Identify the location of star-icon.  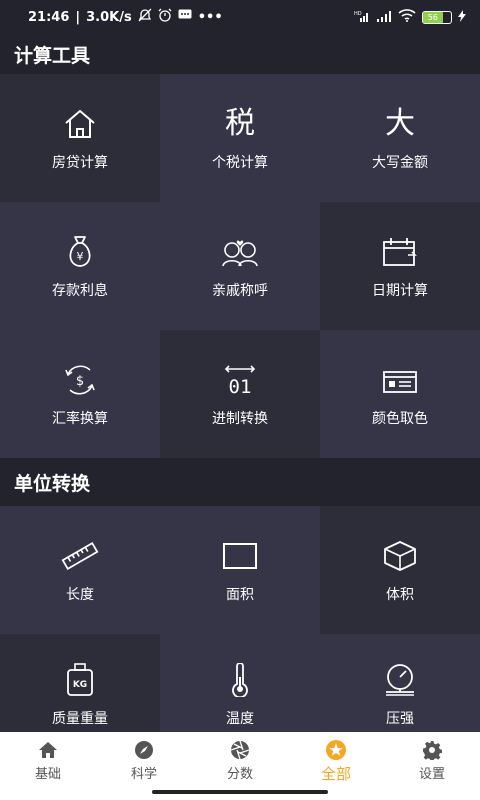
(336, 750).